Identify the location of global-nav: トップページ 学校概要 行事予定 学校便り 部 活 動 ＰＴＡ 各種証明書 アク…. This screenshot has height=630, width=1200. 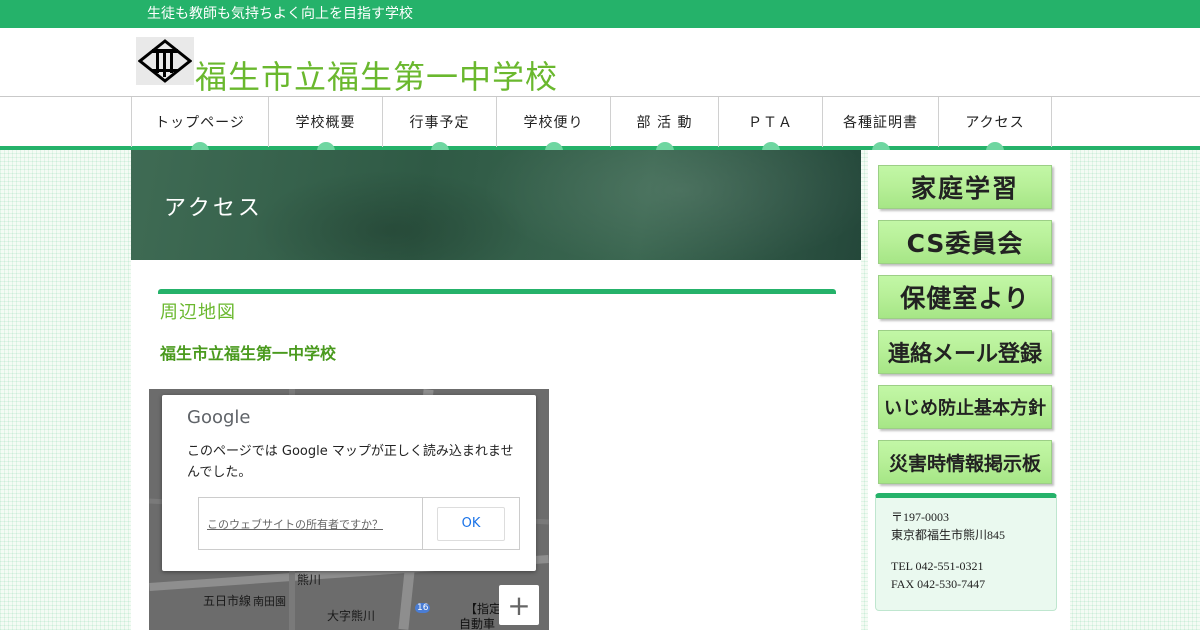
(600, 123).